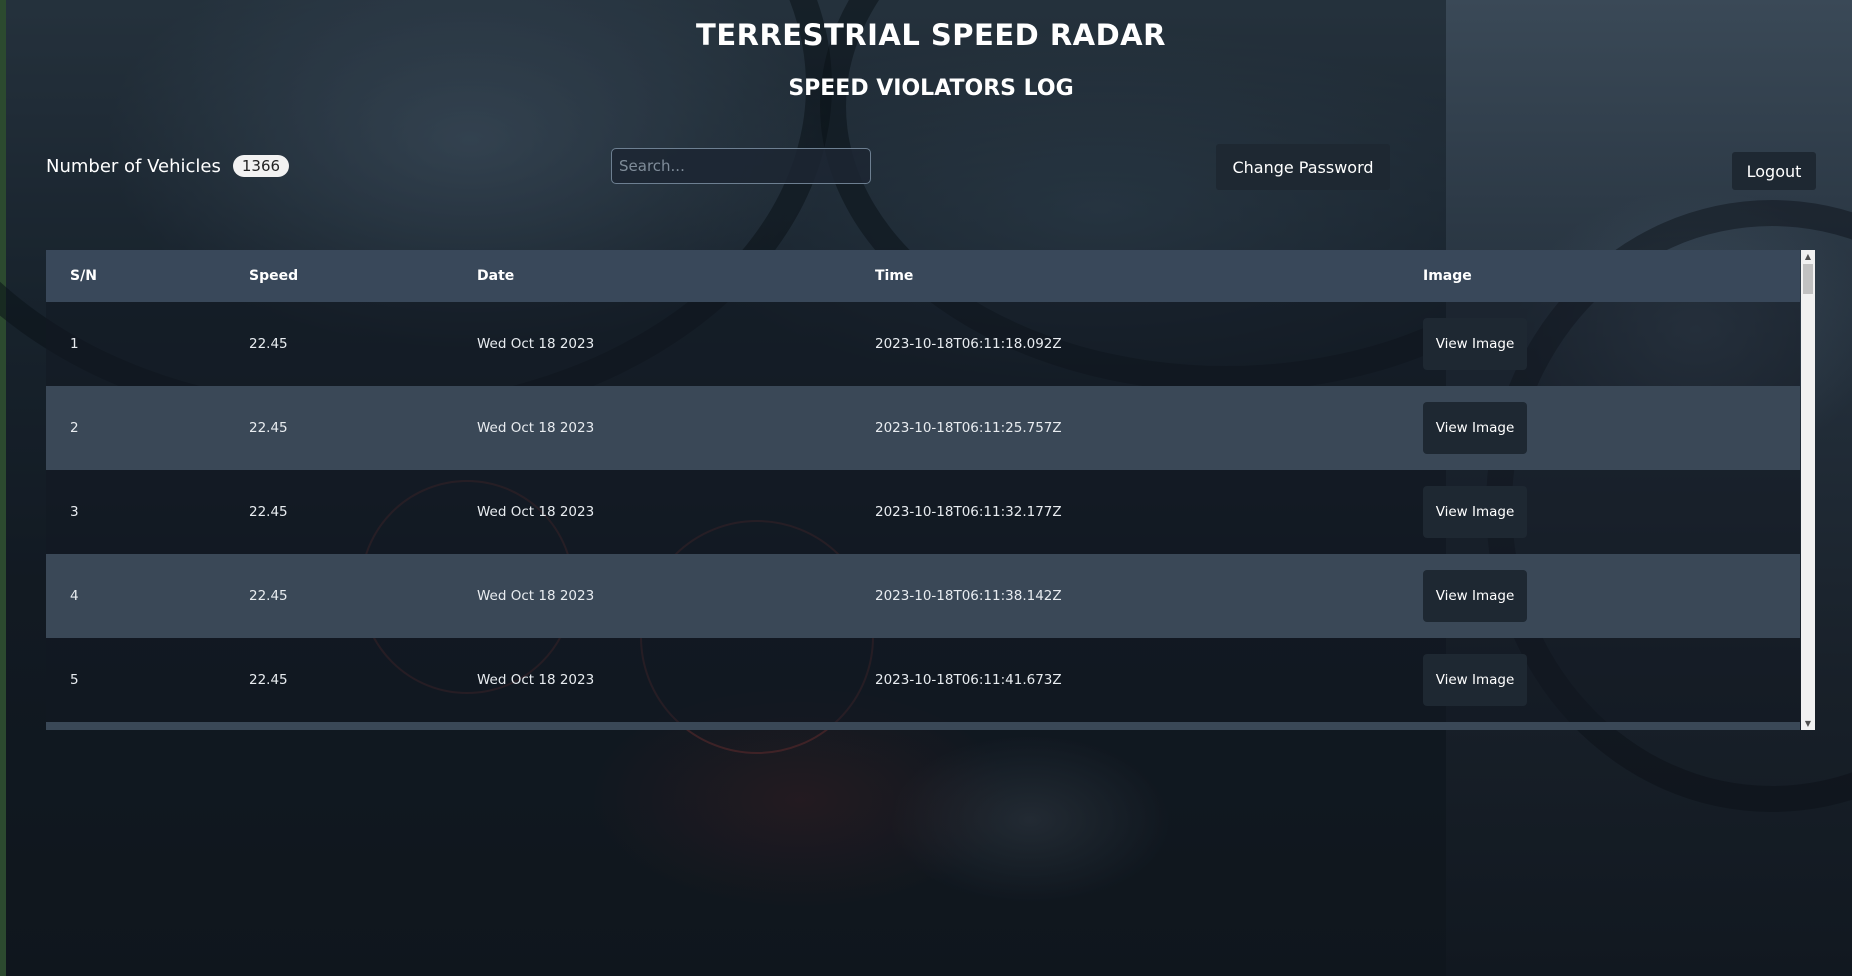 The width and height of the screenshot is (1852, 976). I want to click on triangle-up-icon: ▲, so click(1808, 256).